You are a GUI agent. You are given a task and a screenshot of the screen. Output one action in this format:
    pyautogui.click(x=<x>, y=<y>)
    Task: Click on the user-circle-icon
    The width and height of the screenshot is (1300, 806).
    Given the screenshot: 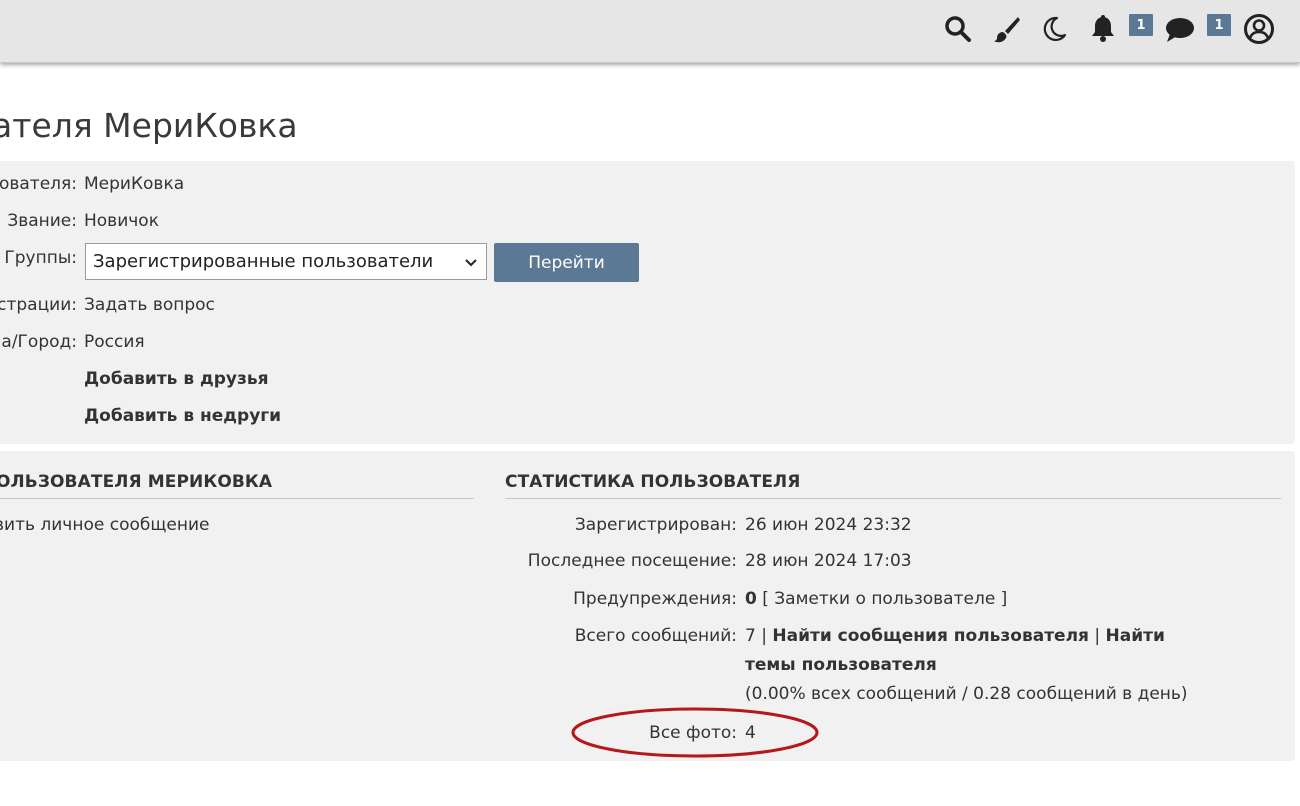 What is the action you would take?
    pyautogui.click(x=1259, y=29)
    